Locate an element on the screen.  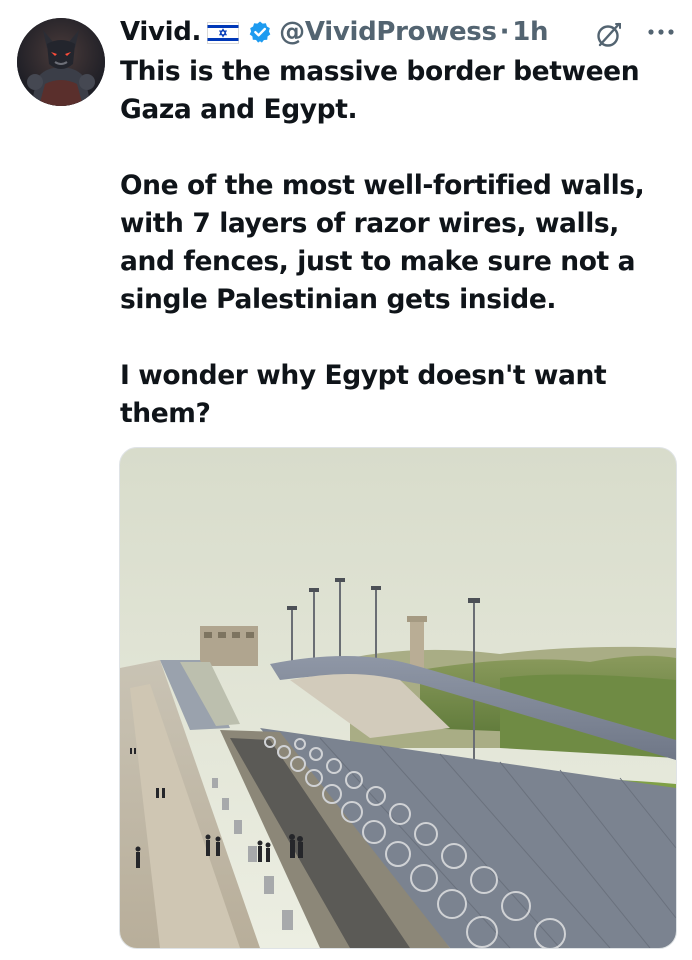
israel-flag-icon is located at coordinates (223, 32).